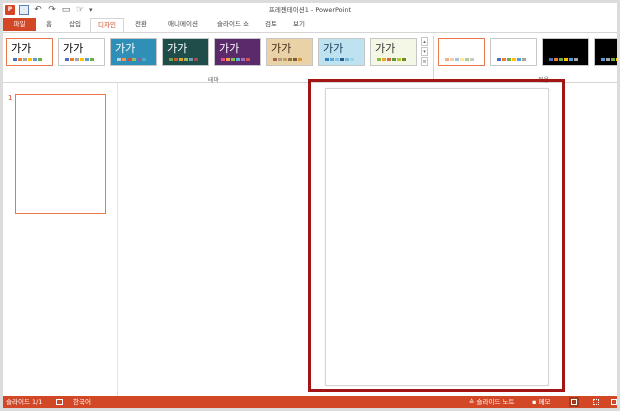  What do you see at coordinates (433, 58) in the screenshot?
I see `ribbon-divider` at bounding box center [433, 58].